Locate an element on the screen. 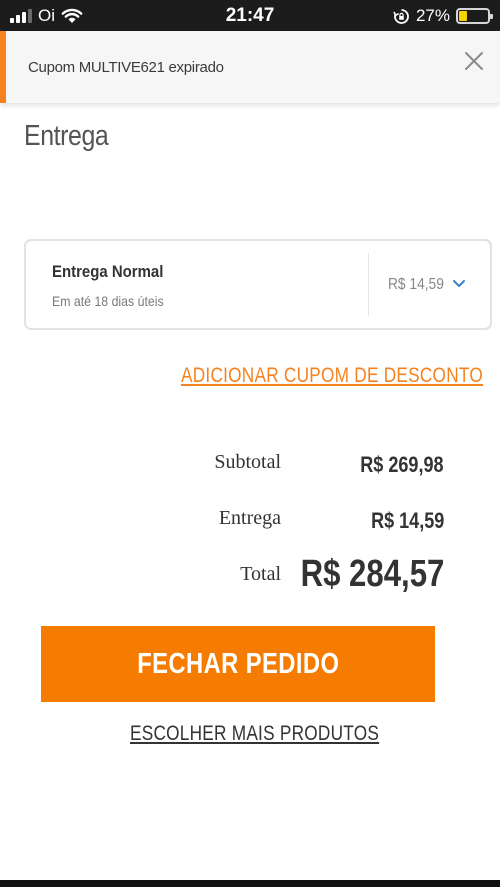  coupon-expired-alert: Cupom MULTIVE621 expirado is located at coordinates (250, 67).